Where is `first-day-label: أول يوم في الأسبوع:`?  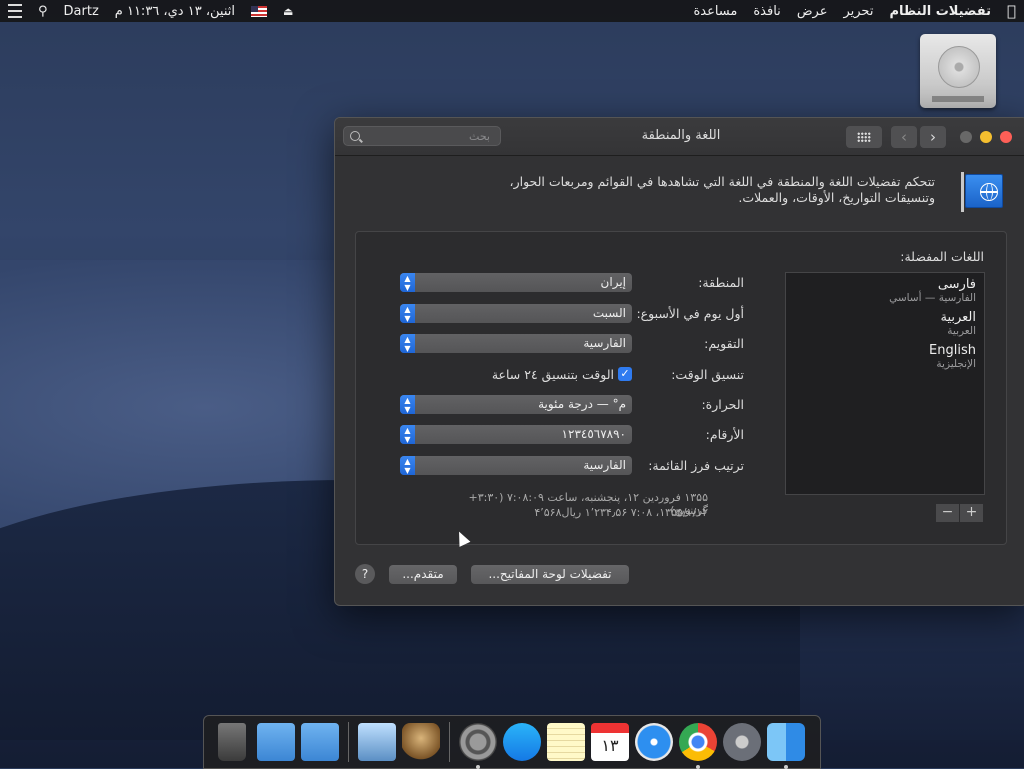 first-day-label: أول يوم في الأسبوع: is located at coordinates (690, 313).